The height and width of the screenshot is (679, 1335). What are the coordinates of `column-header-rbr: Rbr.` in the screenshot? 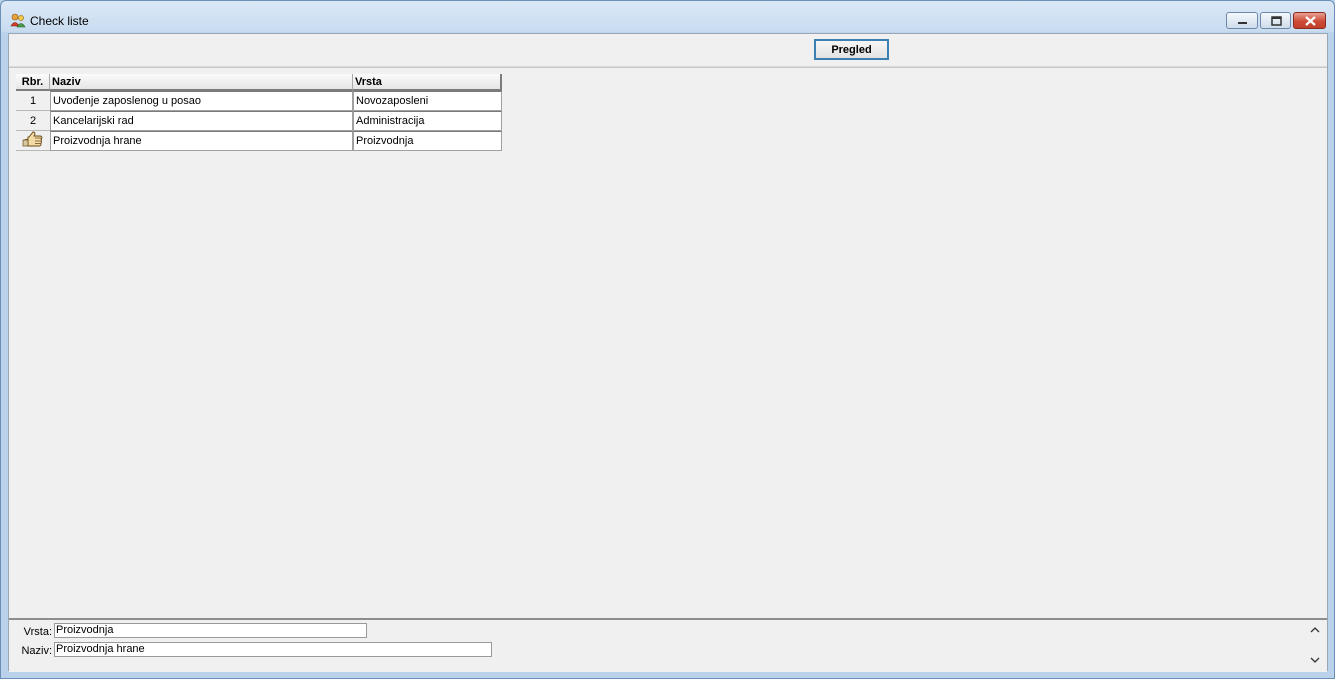 It's located at (33, 82).